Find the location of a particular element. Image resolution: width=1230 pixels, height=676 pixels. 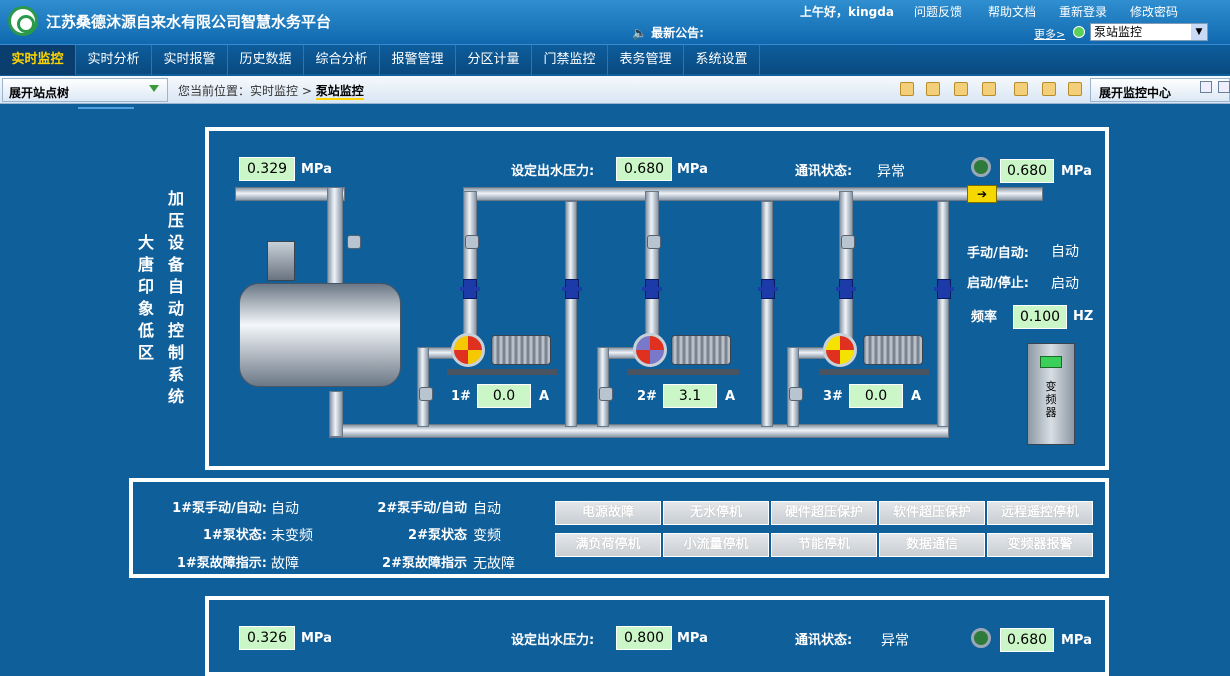

menu-realtime-alarm: 实时报警 is located at coordinates (190, 60).